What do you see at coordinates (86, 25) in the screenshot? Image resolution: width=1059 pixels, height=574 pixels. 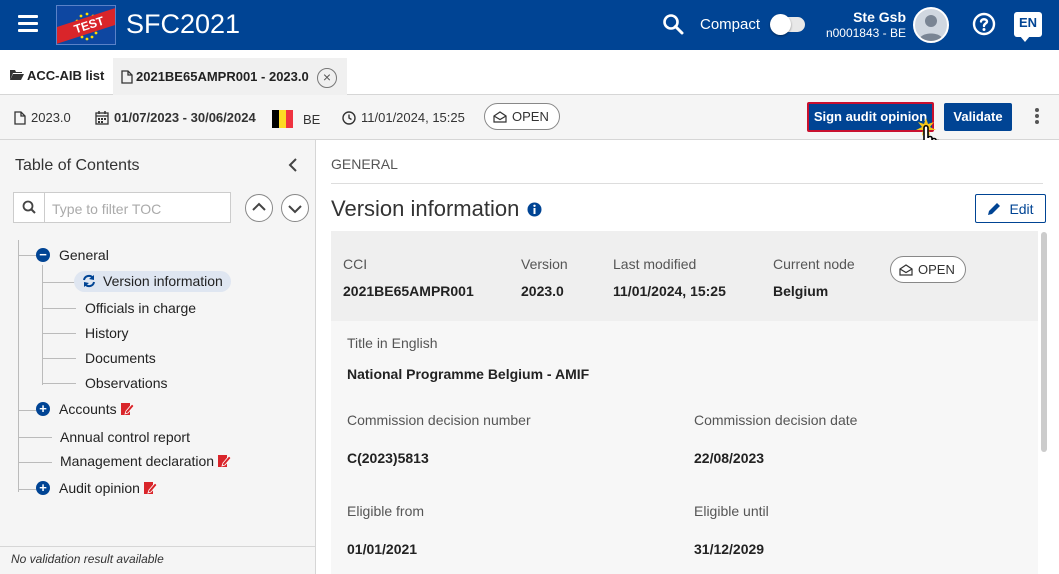 I see `eu-logo: TEST` at bounding box center [86, 25].